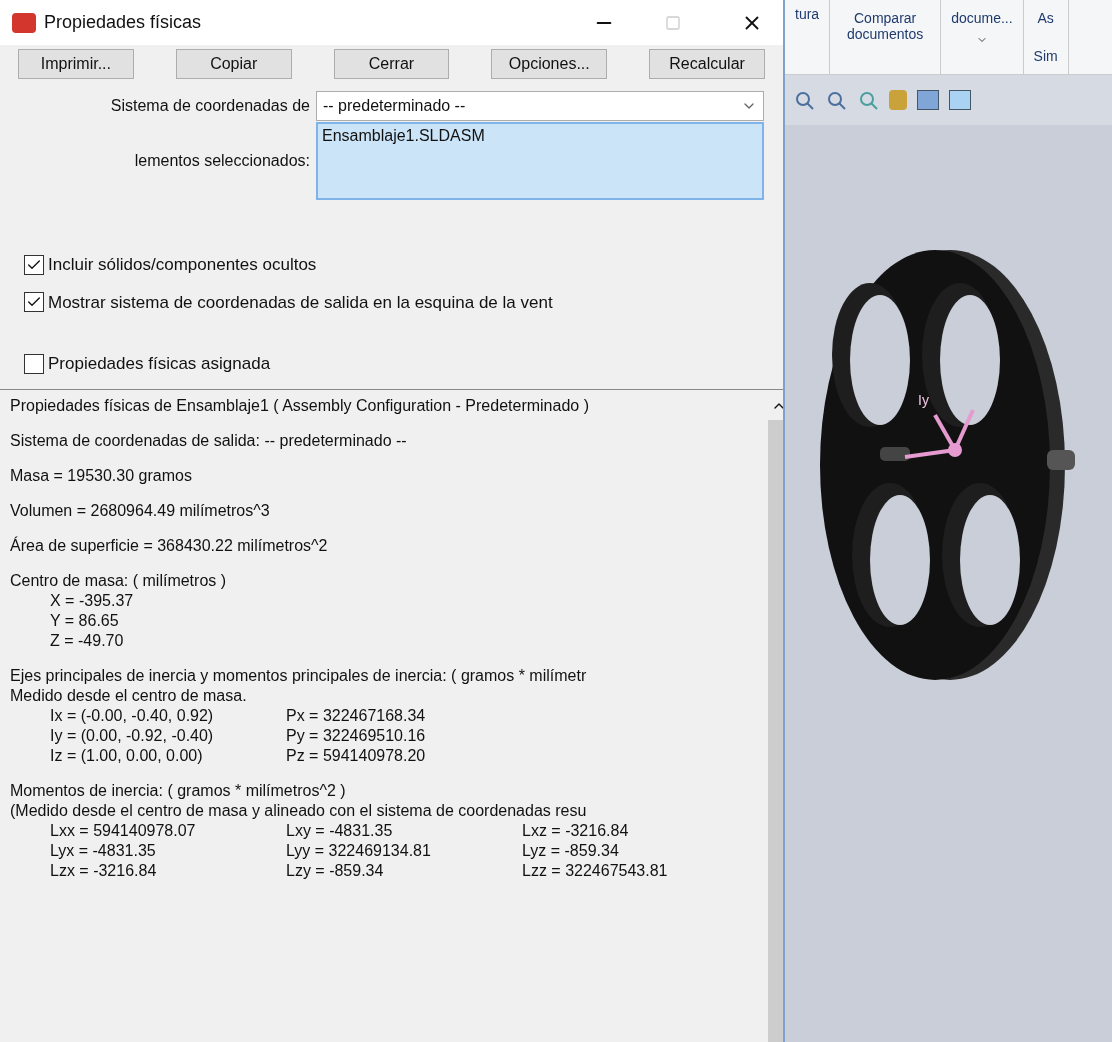  I want to click on result-line: Masa = 19530.30 gramos, so click(101, 475).